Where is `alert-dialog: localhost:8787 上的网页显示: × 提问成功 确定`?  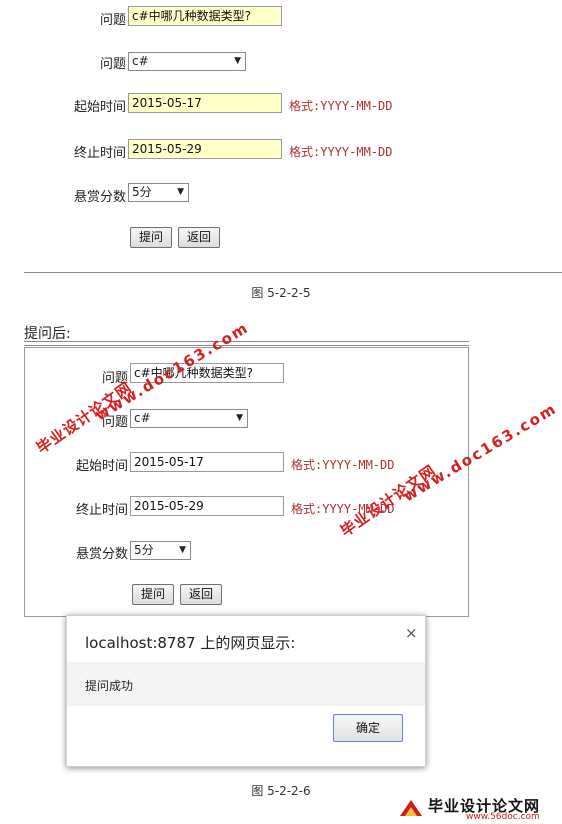 alert-dialog: localhost:8787 上的网页显示: × 提问成功 确定 is located at coordinates (246, 691).